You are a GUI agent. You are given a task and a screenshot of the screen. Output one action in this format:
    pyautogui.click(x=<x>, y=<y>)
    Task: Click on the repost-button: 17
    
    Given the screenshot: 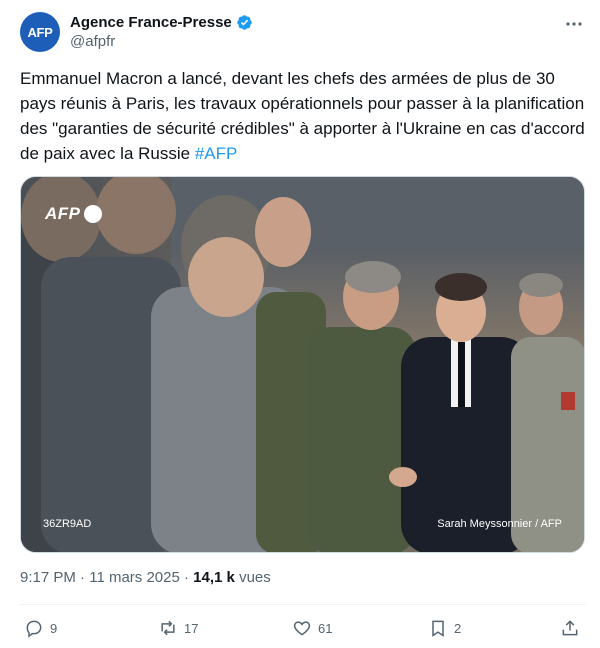 What is the action you would take?
    pyautogui.click(x=178, y=628)
    